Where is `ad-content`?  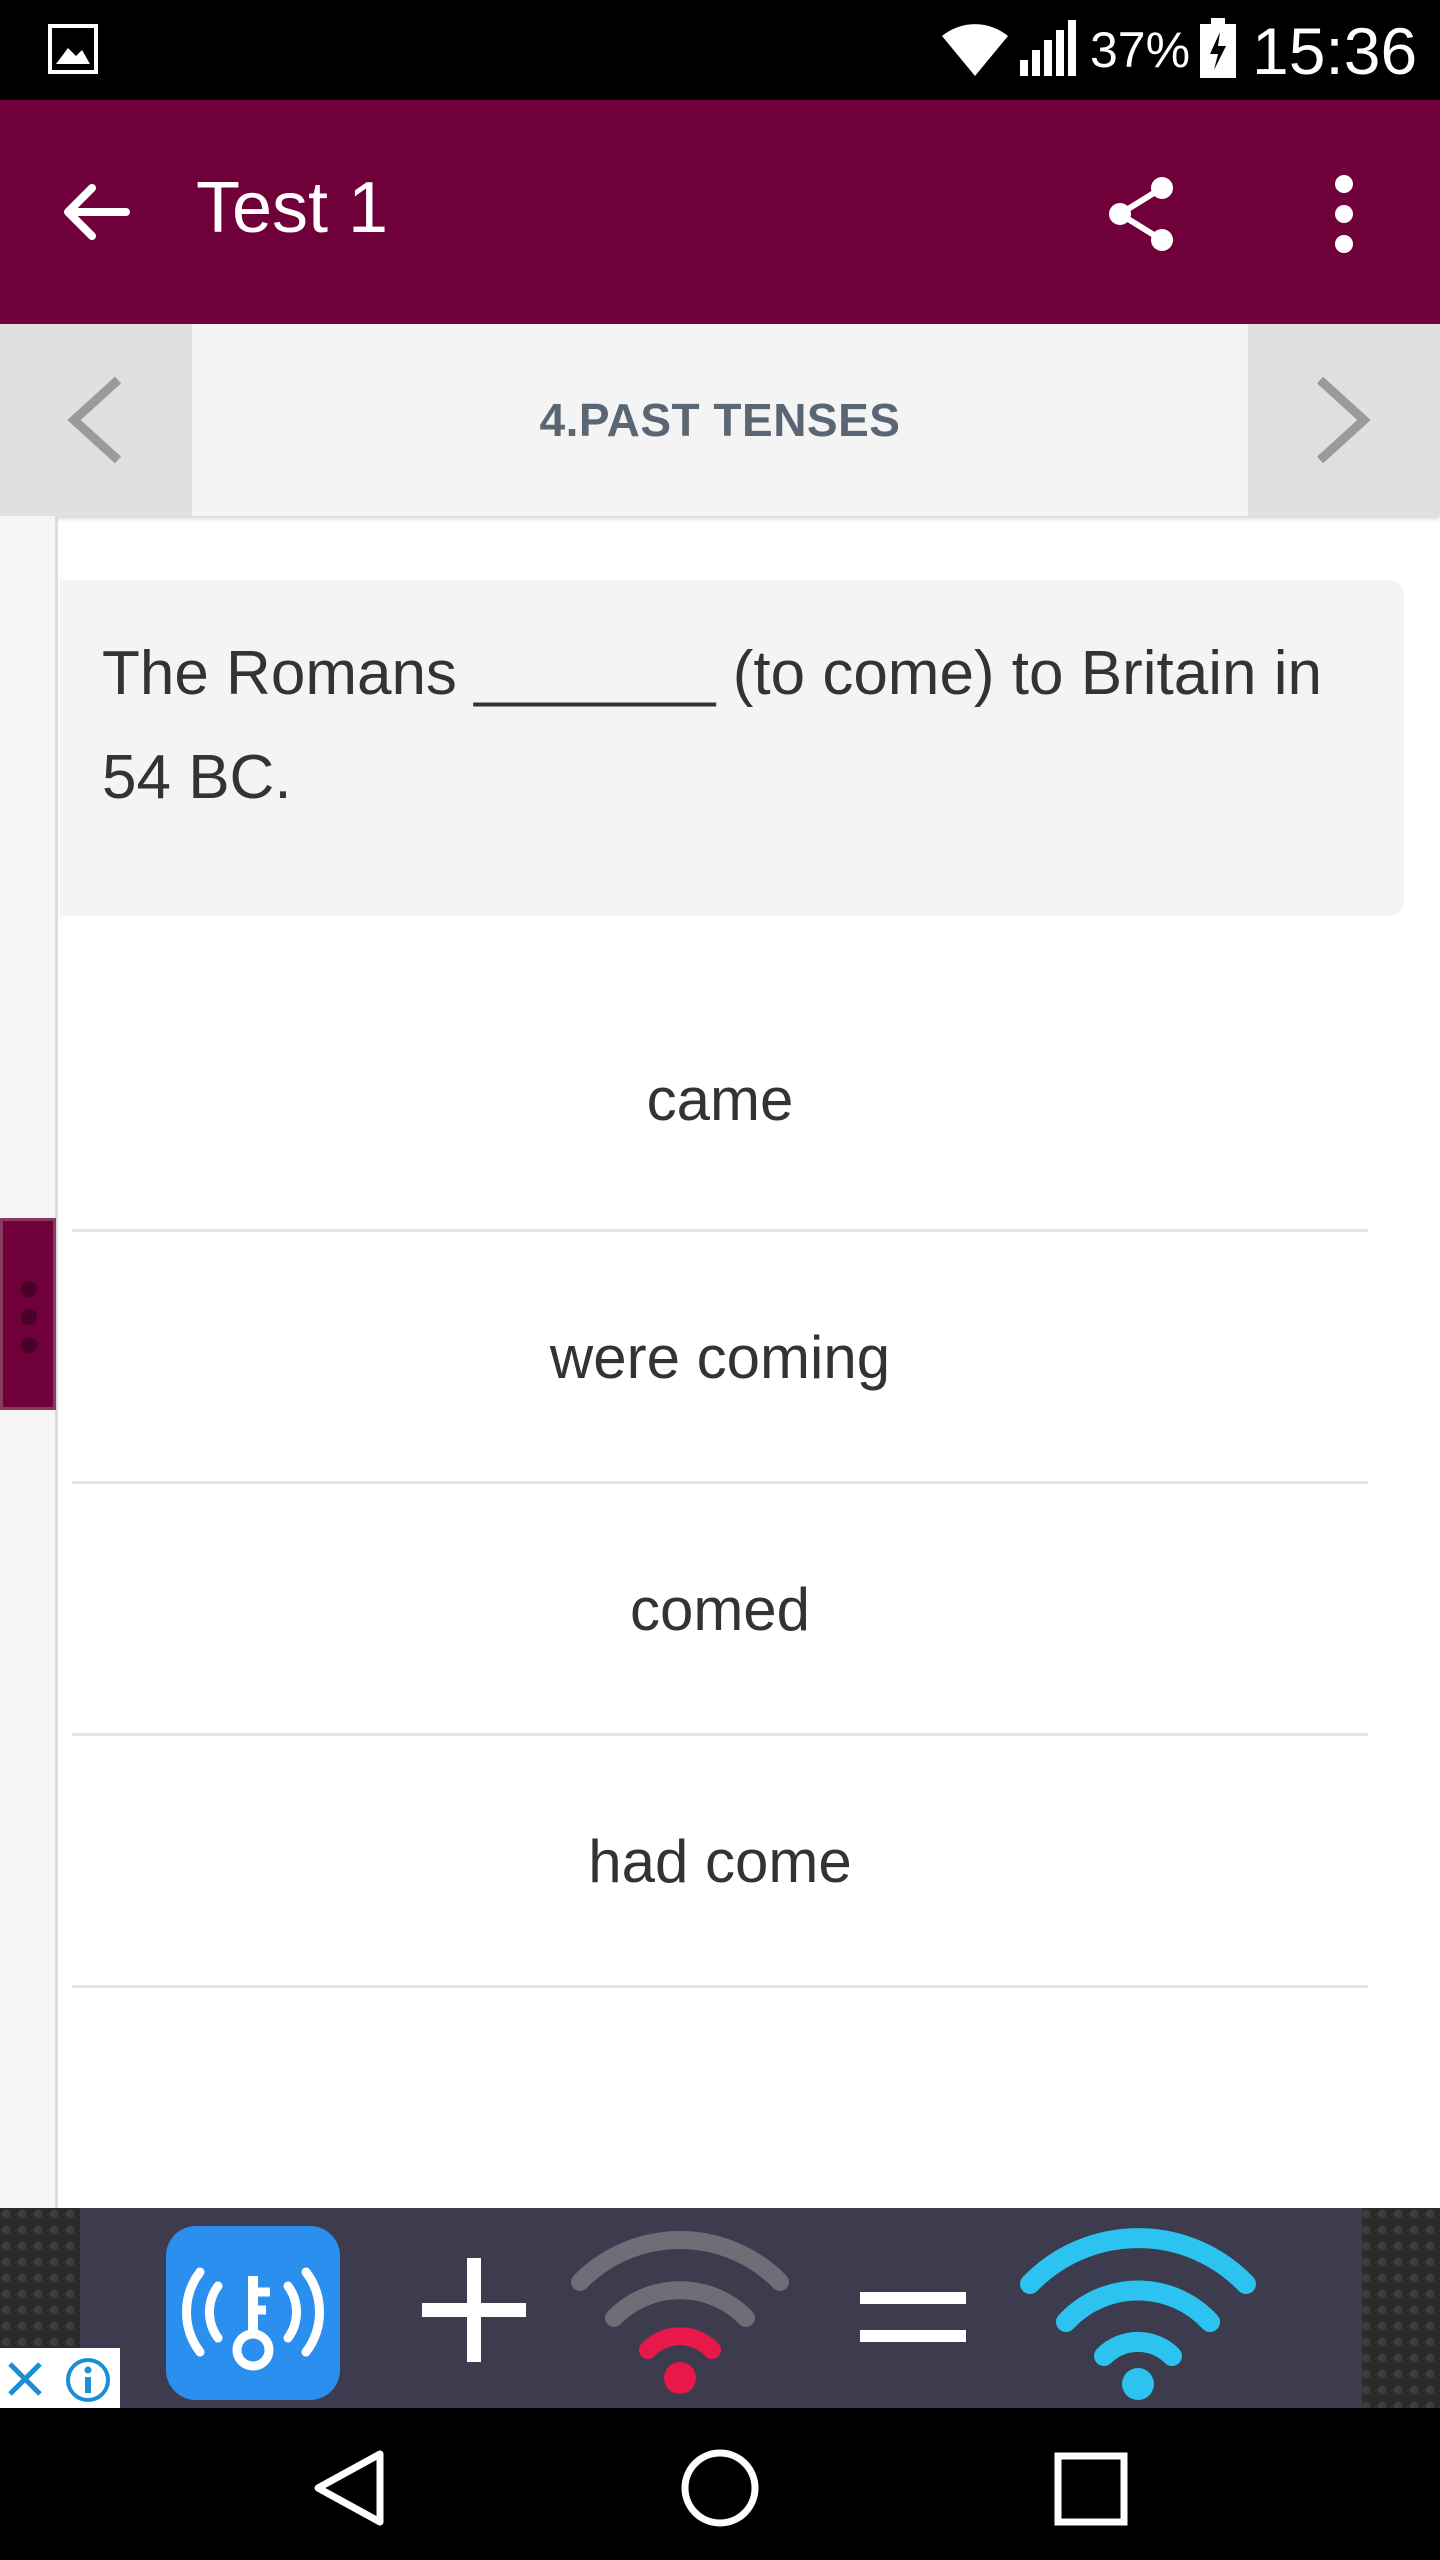 ad-content is located at coordinates (721, 2308).